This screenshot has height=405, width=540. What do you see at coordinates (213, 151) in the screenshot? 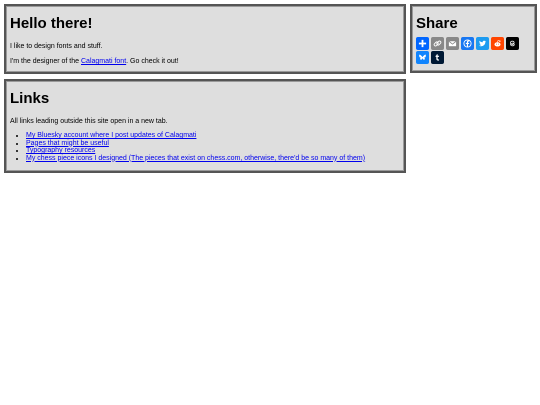
I see `list-item: Typography resources` at bounding box center [213, 151].